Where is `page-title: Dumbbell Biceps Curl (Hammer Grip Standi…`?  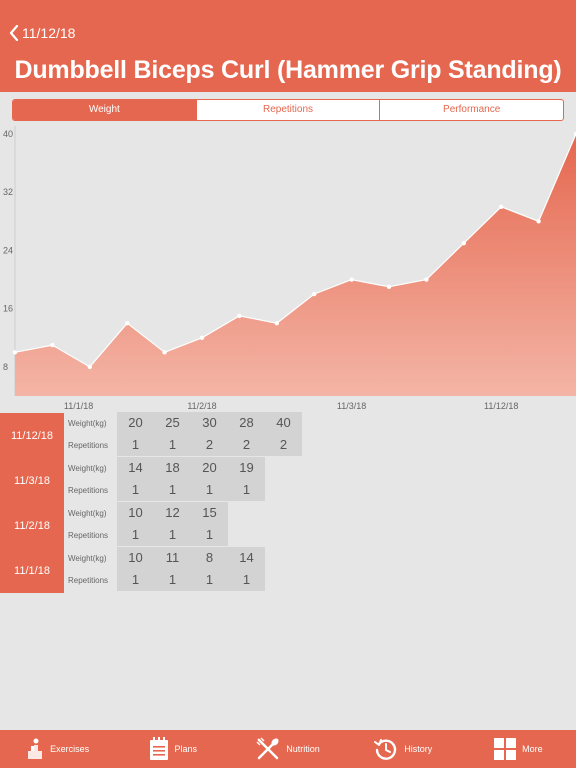
page-title: Dumbbell Biceps Curl (Hammer Grip Standi… is located at coordinates (288, 70).